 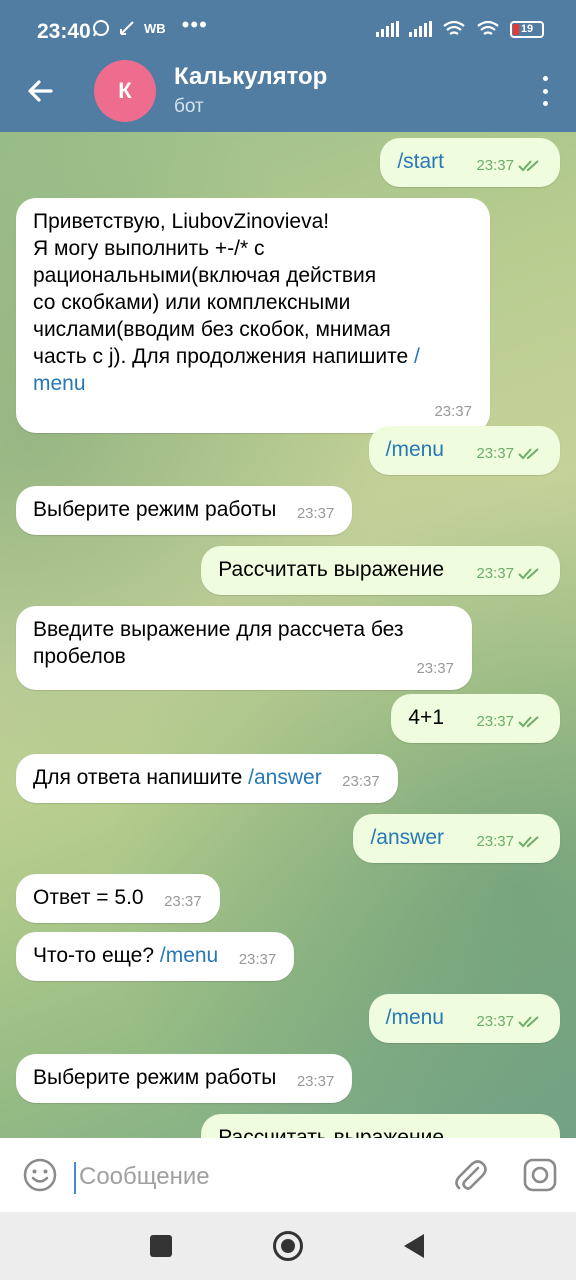 What do you see at coordinates (380, 570) in the screenshot?
I see `message-bubble: Рассчитать выражение 23:37` at bounding box center [380, 570].